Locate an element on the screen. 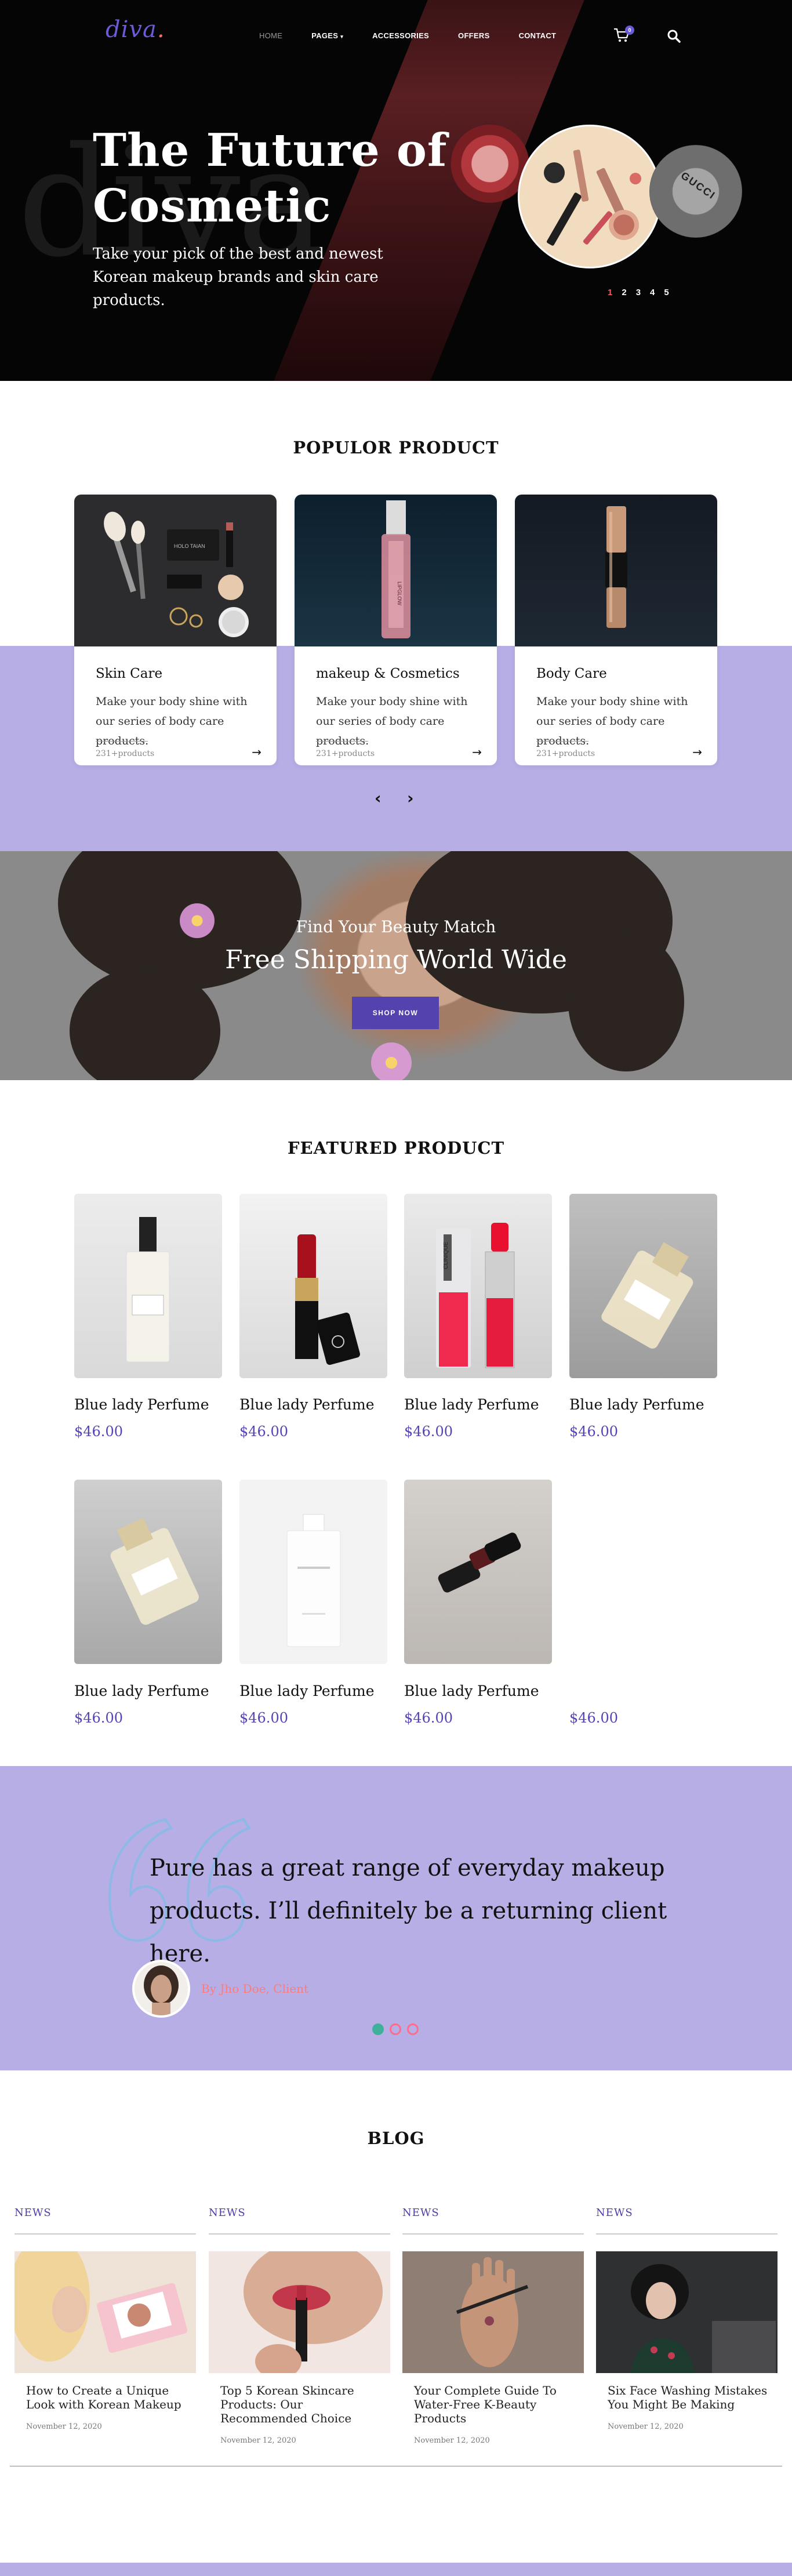 The width and height of the screenshot is (792, 2576). chevron-down-icon: ▾ is located at coordinates (342, 36).